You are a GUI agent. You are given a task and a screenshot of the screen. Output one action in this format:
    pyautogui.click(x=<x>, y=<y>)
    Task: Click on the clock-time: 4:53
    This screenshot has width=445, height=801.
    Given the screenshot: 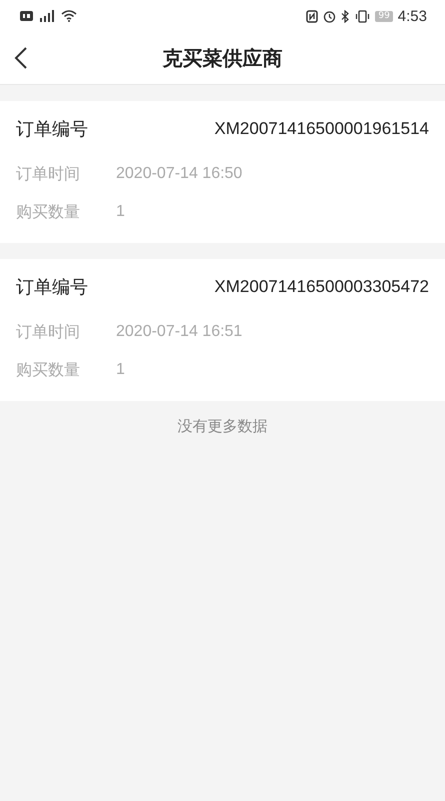 What is the action you would take?
    pyautogui.click(x=412, y=16)
    